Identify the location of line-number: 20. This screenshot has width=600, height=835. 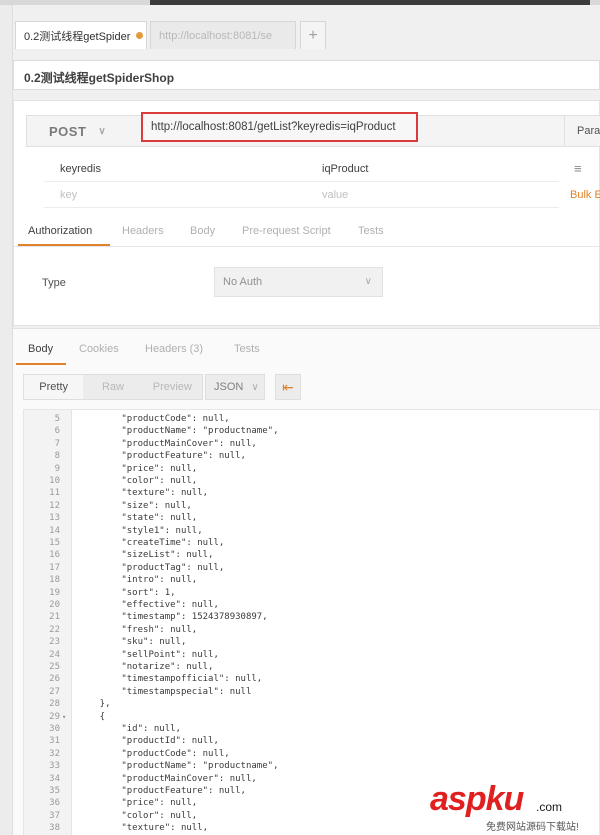
(54, 605).